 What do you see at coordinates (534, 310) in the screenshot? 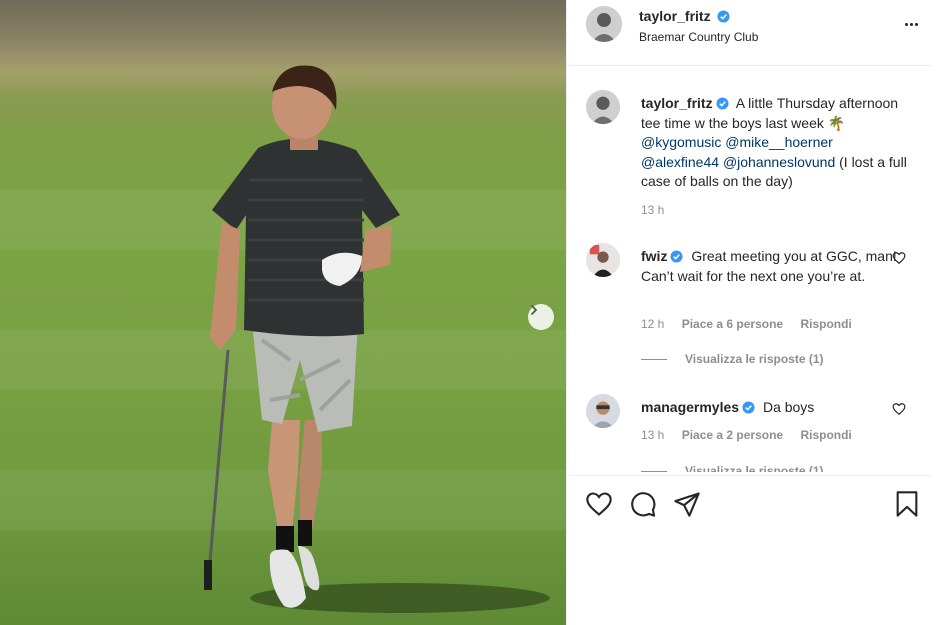
I see `chevron-right-icon` at bounding box center [534, 310].